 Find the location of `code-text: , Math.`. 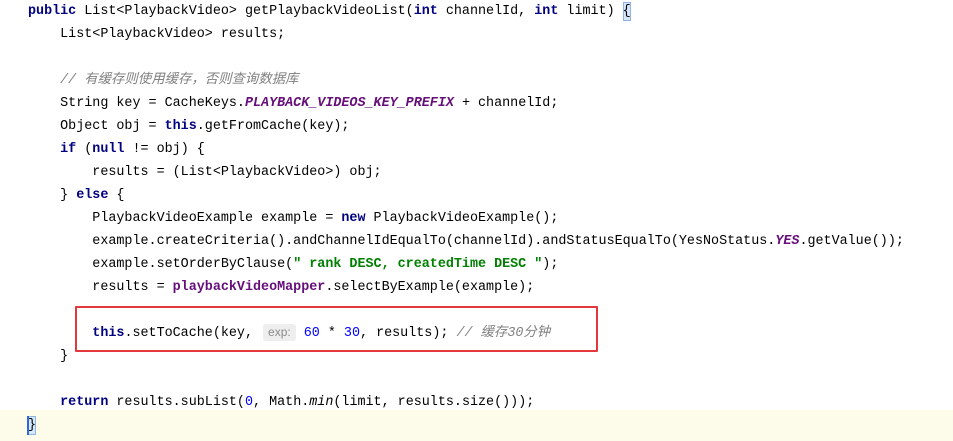

code-text: , Math. is located at coordinates (281, 402).